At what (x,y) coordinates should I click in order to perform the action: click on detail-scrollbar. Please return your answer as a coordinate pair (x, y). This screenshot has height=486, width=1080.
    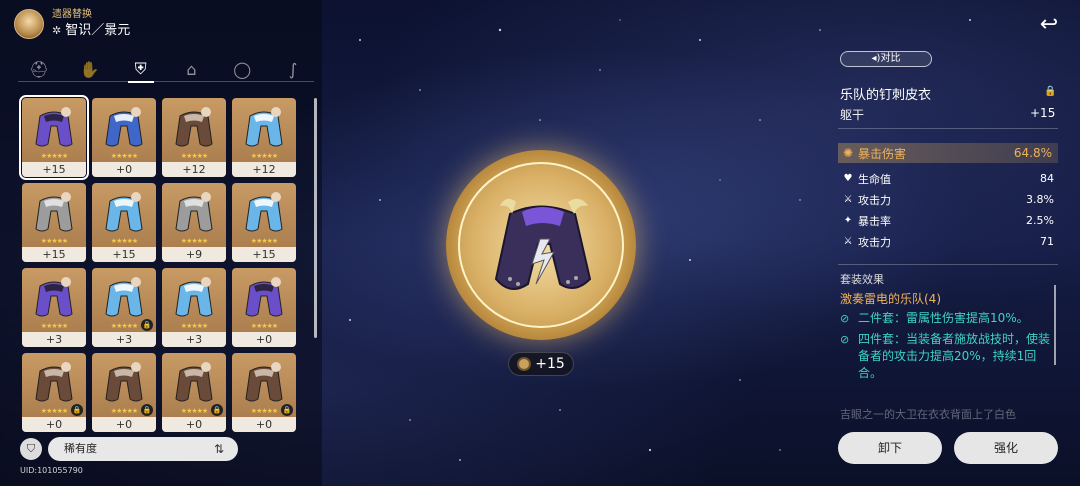
    Looking at the image, I should click on (1055, 325).